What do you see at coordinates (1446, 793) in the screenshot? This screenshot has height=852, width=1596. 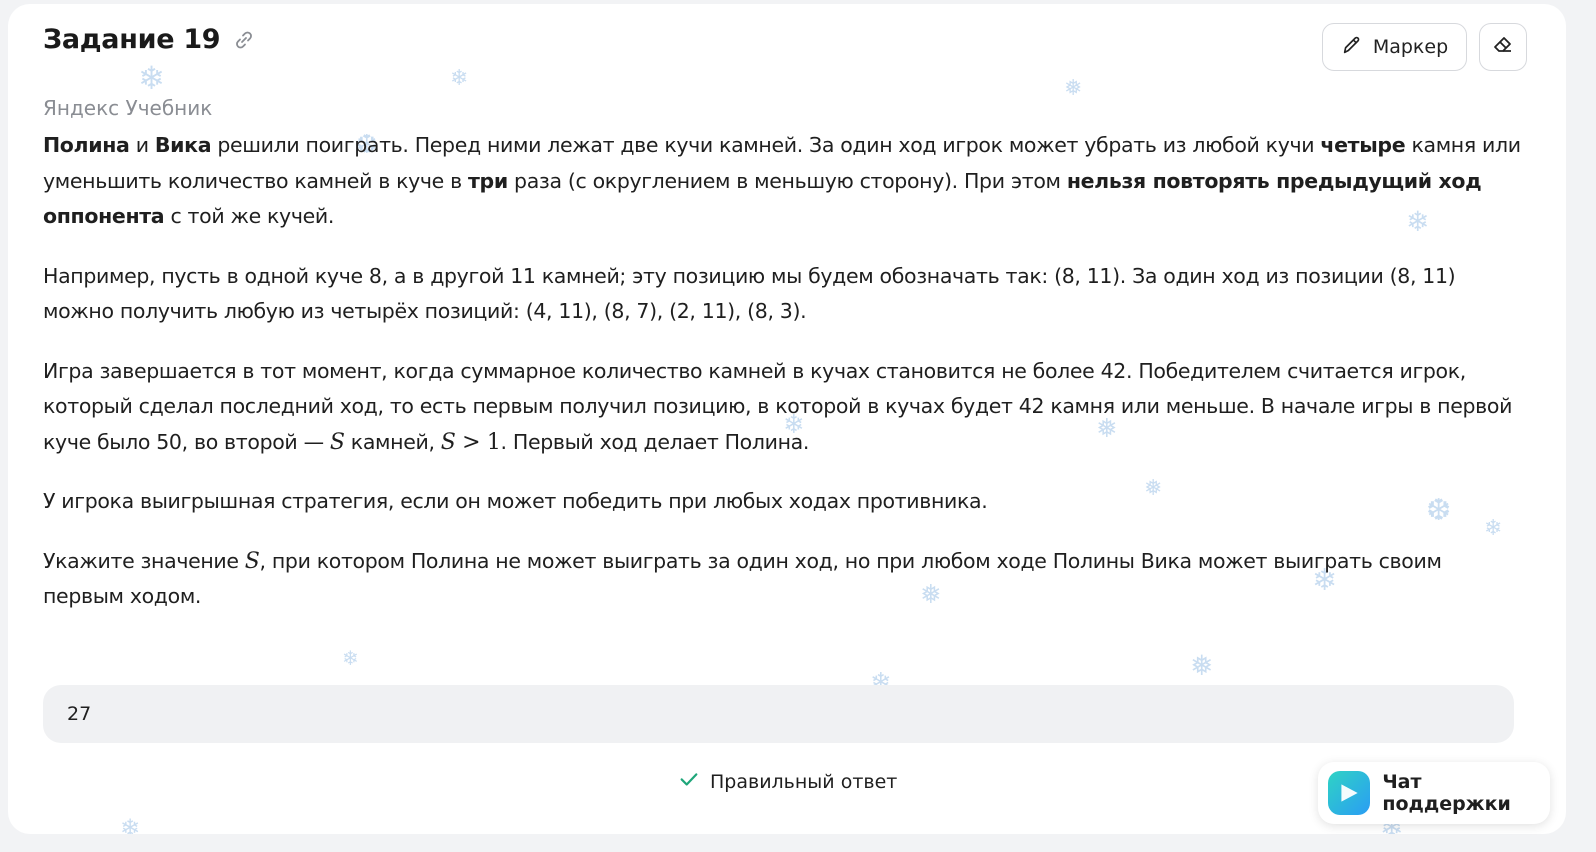 I see `support-chat-label: Чат поддержки` at bounding box center [1446, 793].